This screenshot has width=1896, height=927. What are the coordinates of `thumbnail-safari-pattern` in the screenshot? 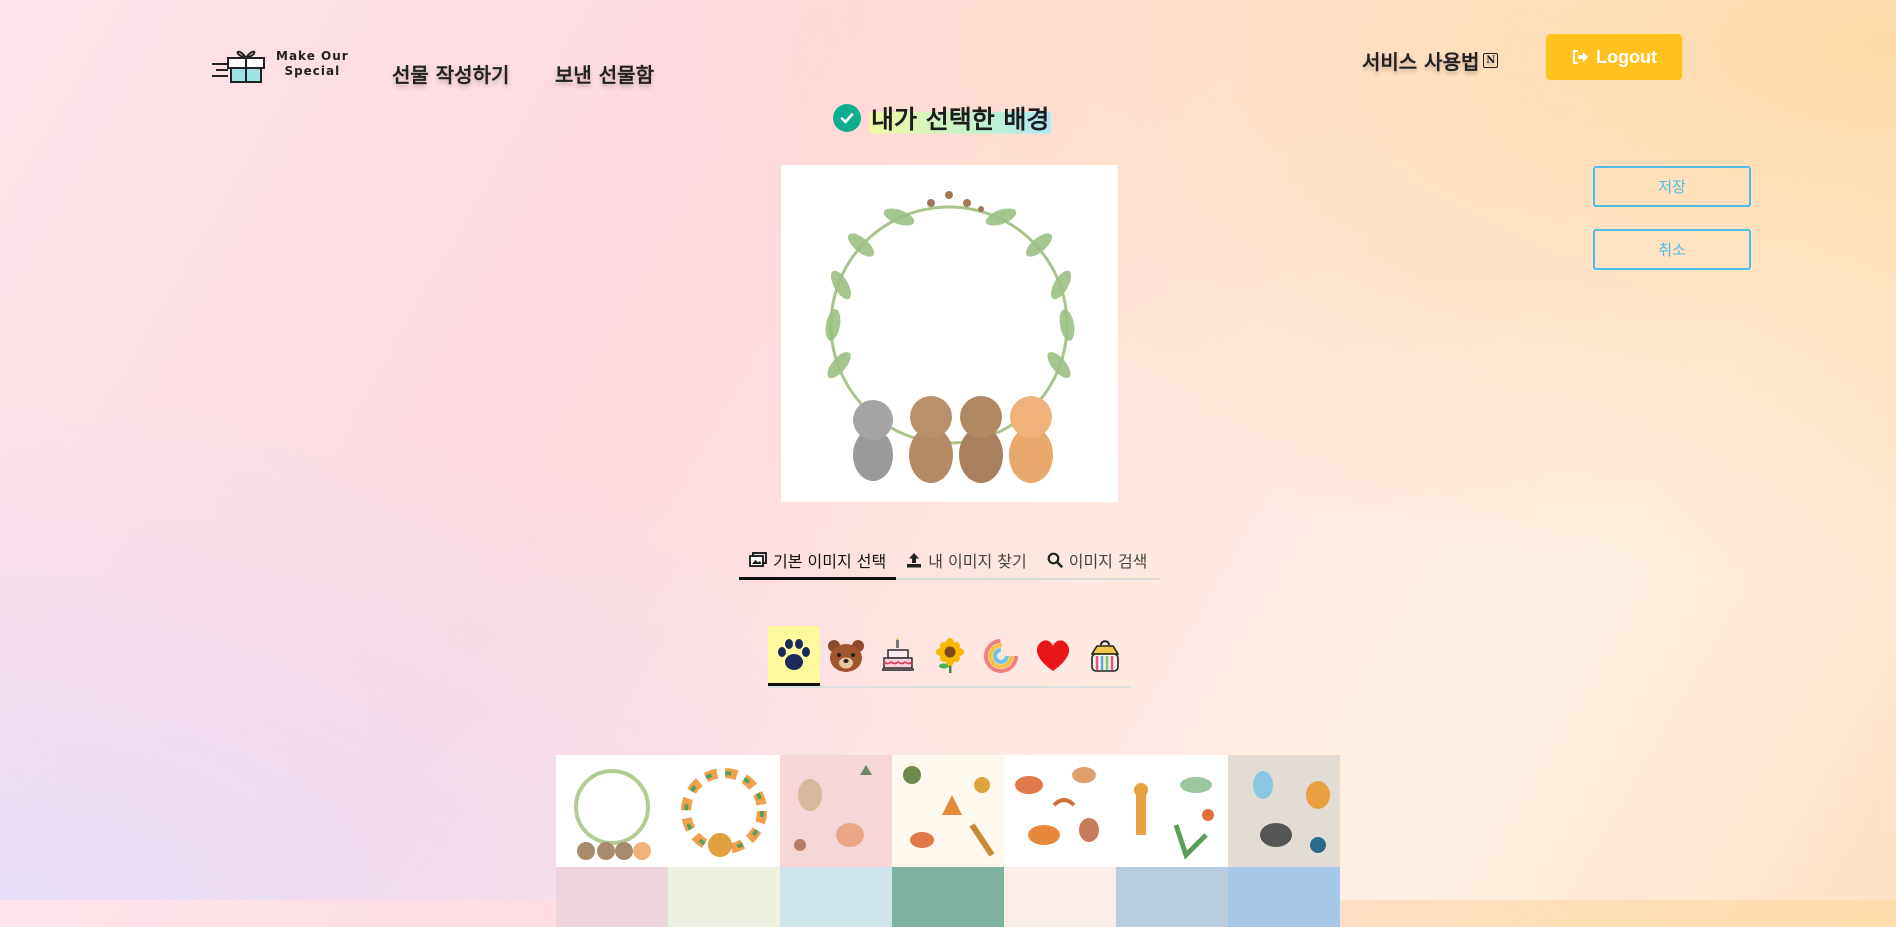 It's located at (1172, 811).